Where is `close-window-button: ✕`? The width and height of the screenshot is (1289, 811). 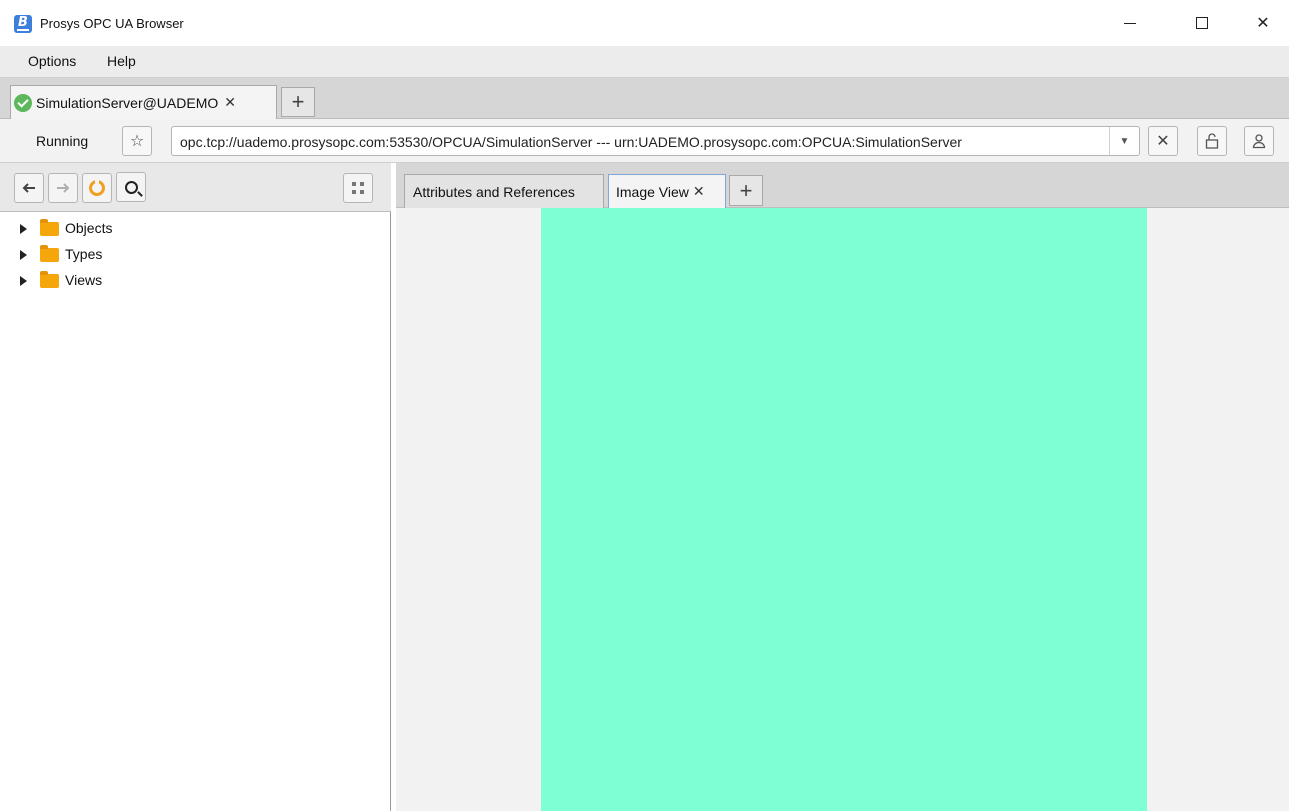
close-window-button: ✕ is located at coordinates (1263, 23).